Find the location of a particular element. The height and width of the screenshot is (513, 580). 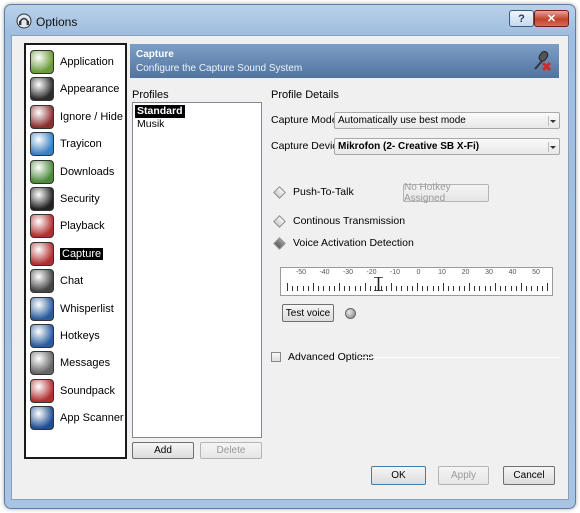

category-item-trayicon: Trayicon is located at coordinates (78, 144).